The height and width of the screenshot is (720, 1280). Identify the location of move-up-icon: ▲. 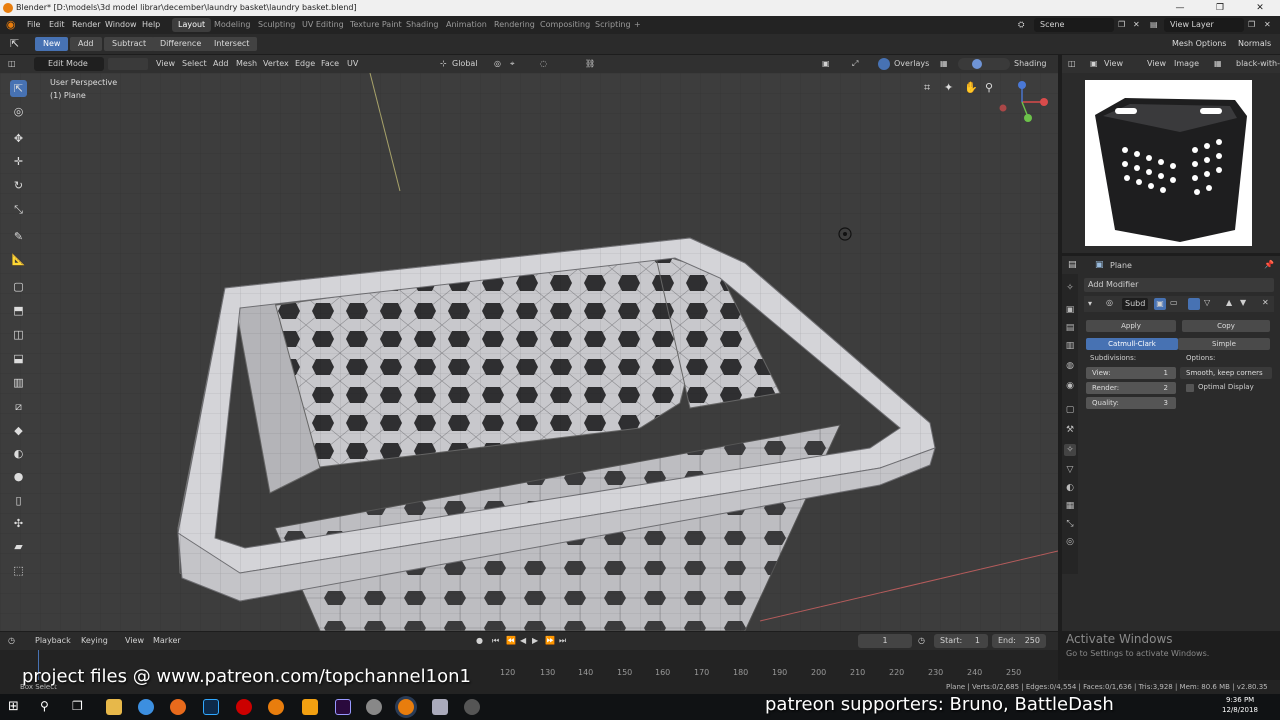
(1229, 302).